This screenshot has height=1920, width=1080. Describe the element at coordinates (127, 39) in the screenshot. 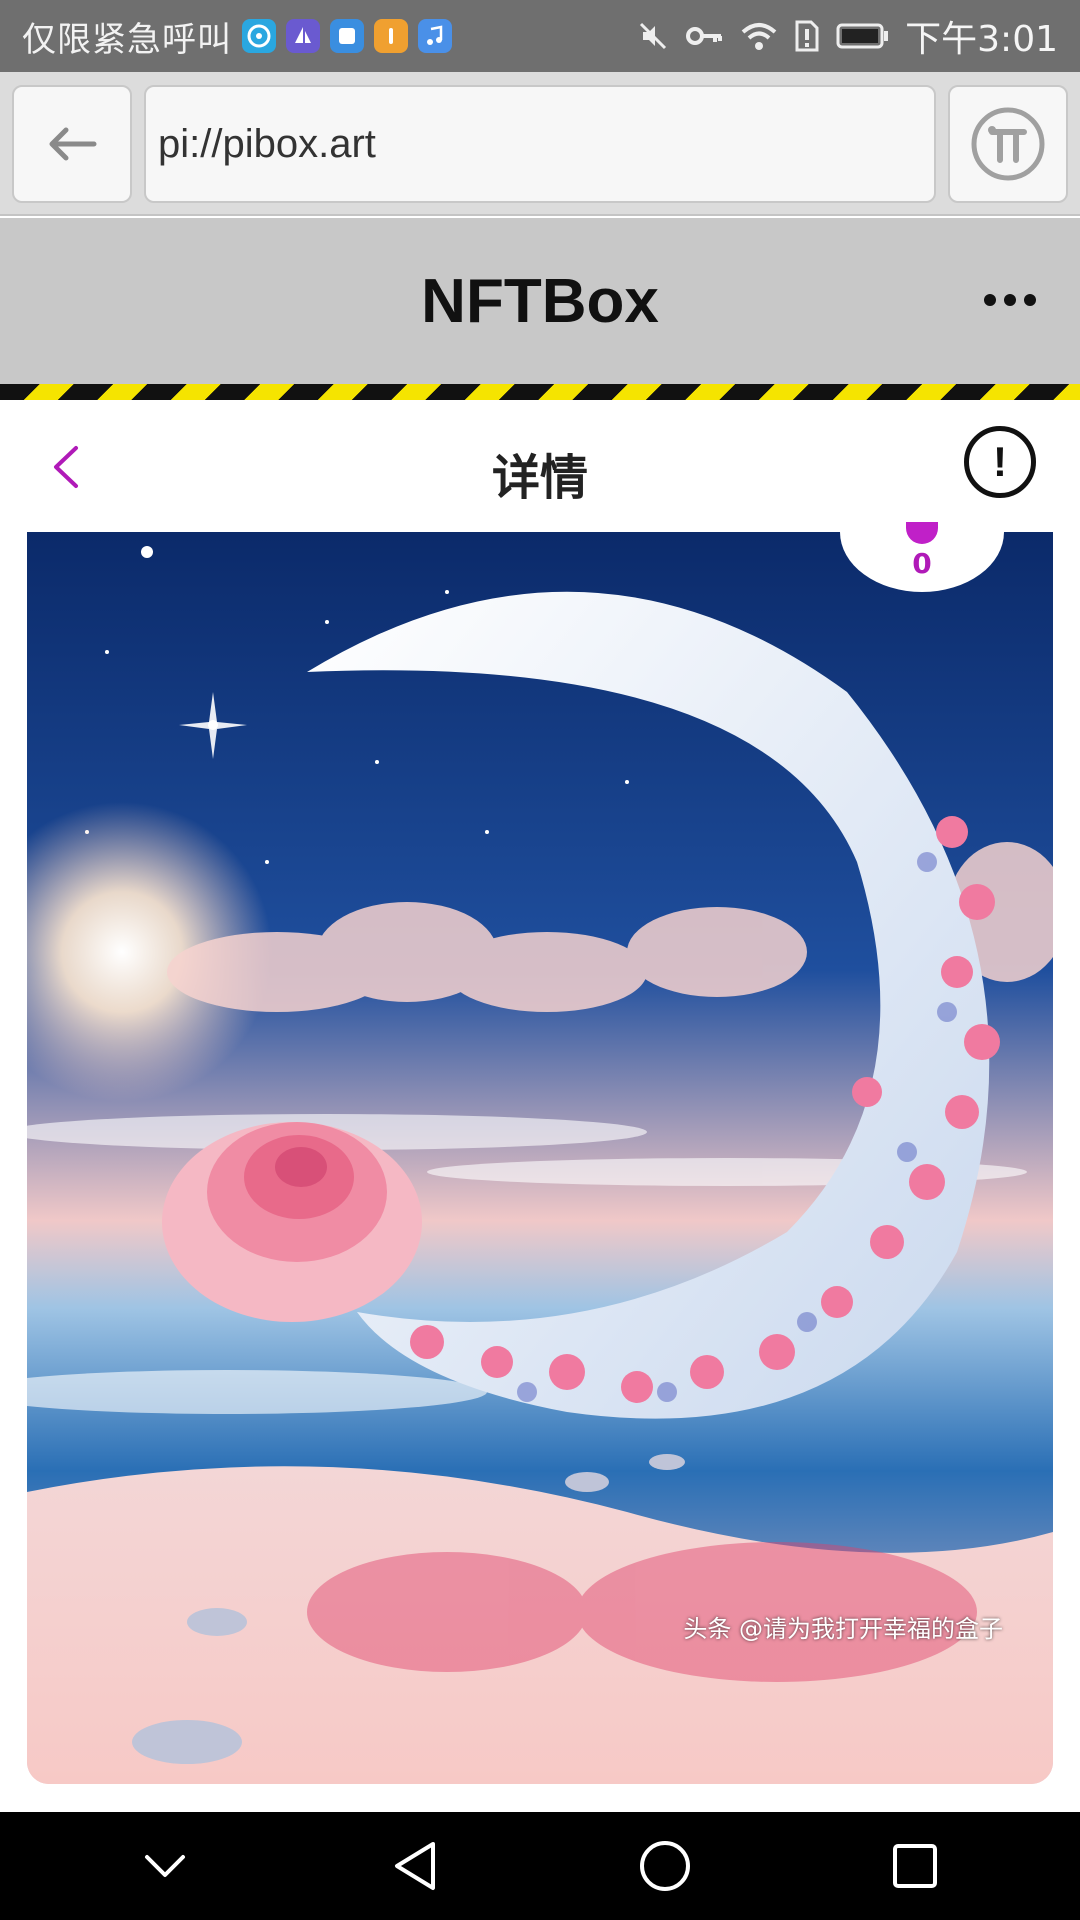

I see `carrier-text: 仅限紧急呼叫` at that location.